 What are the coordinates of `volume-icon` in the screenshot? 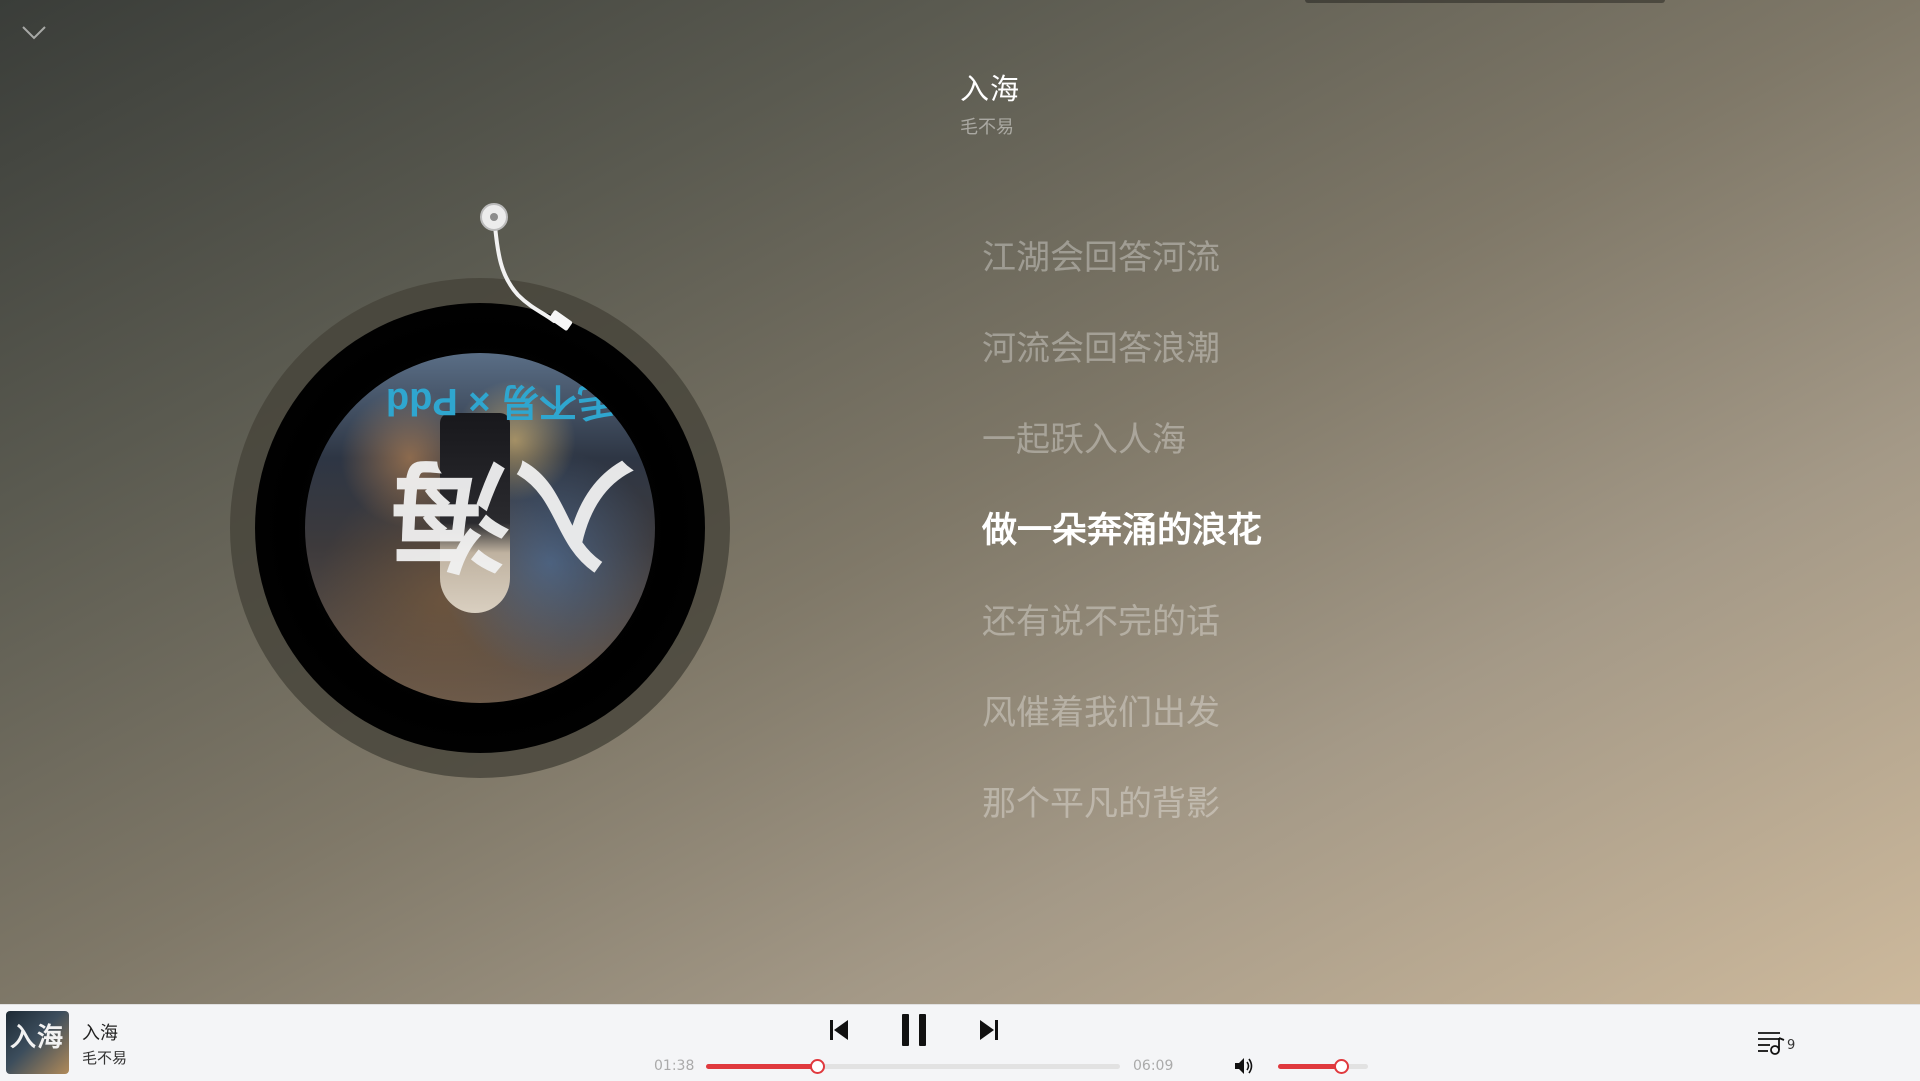 It's located at (1244, 1066).